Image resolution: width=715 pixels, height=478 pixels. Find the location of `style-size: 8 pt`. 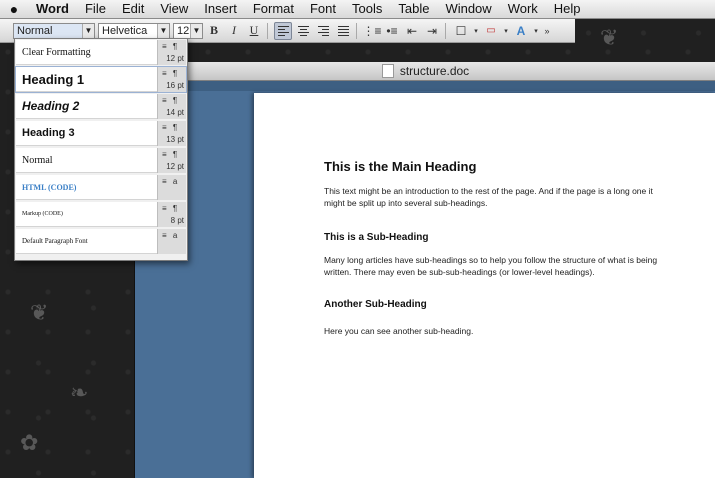

style-size: 8 pt is located at coordinates (177, 220).